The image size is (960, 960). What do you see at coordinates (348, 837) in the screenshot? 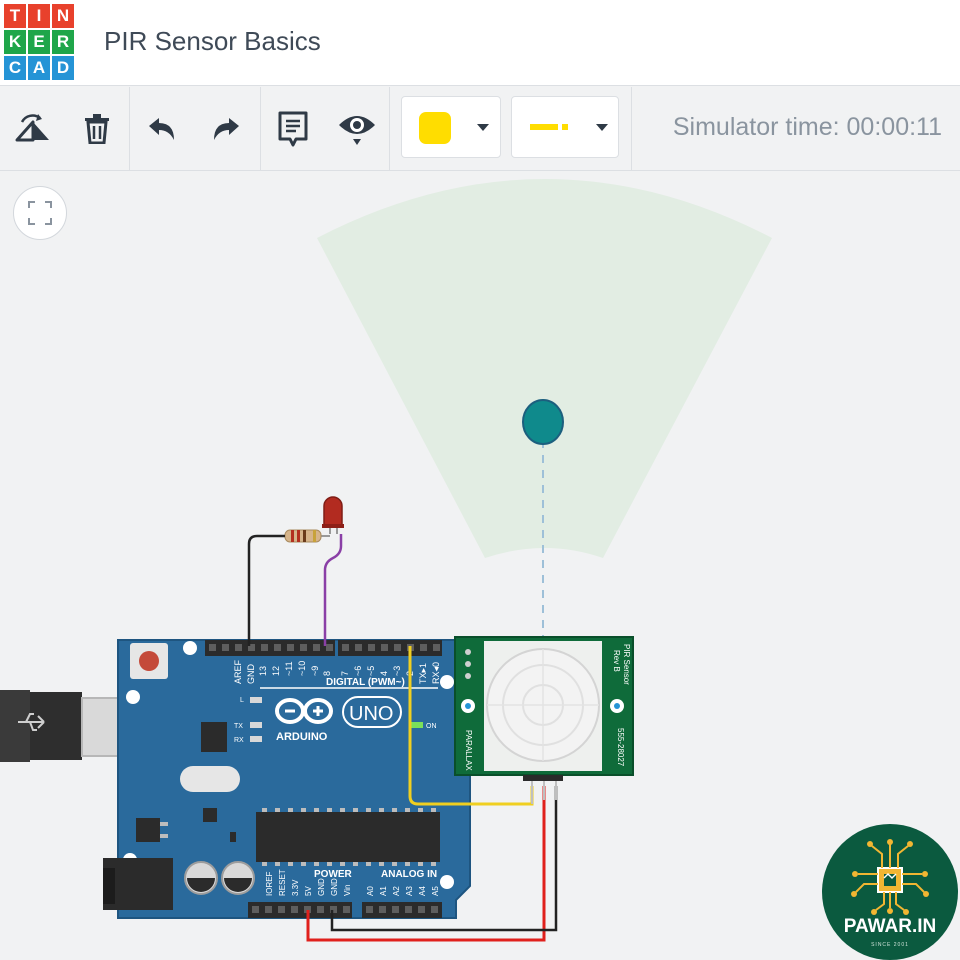
I see `atmega-chip` at bounding box center [348, 837].